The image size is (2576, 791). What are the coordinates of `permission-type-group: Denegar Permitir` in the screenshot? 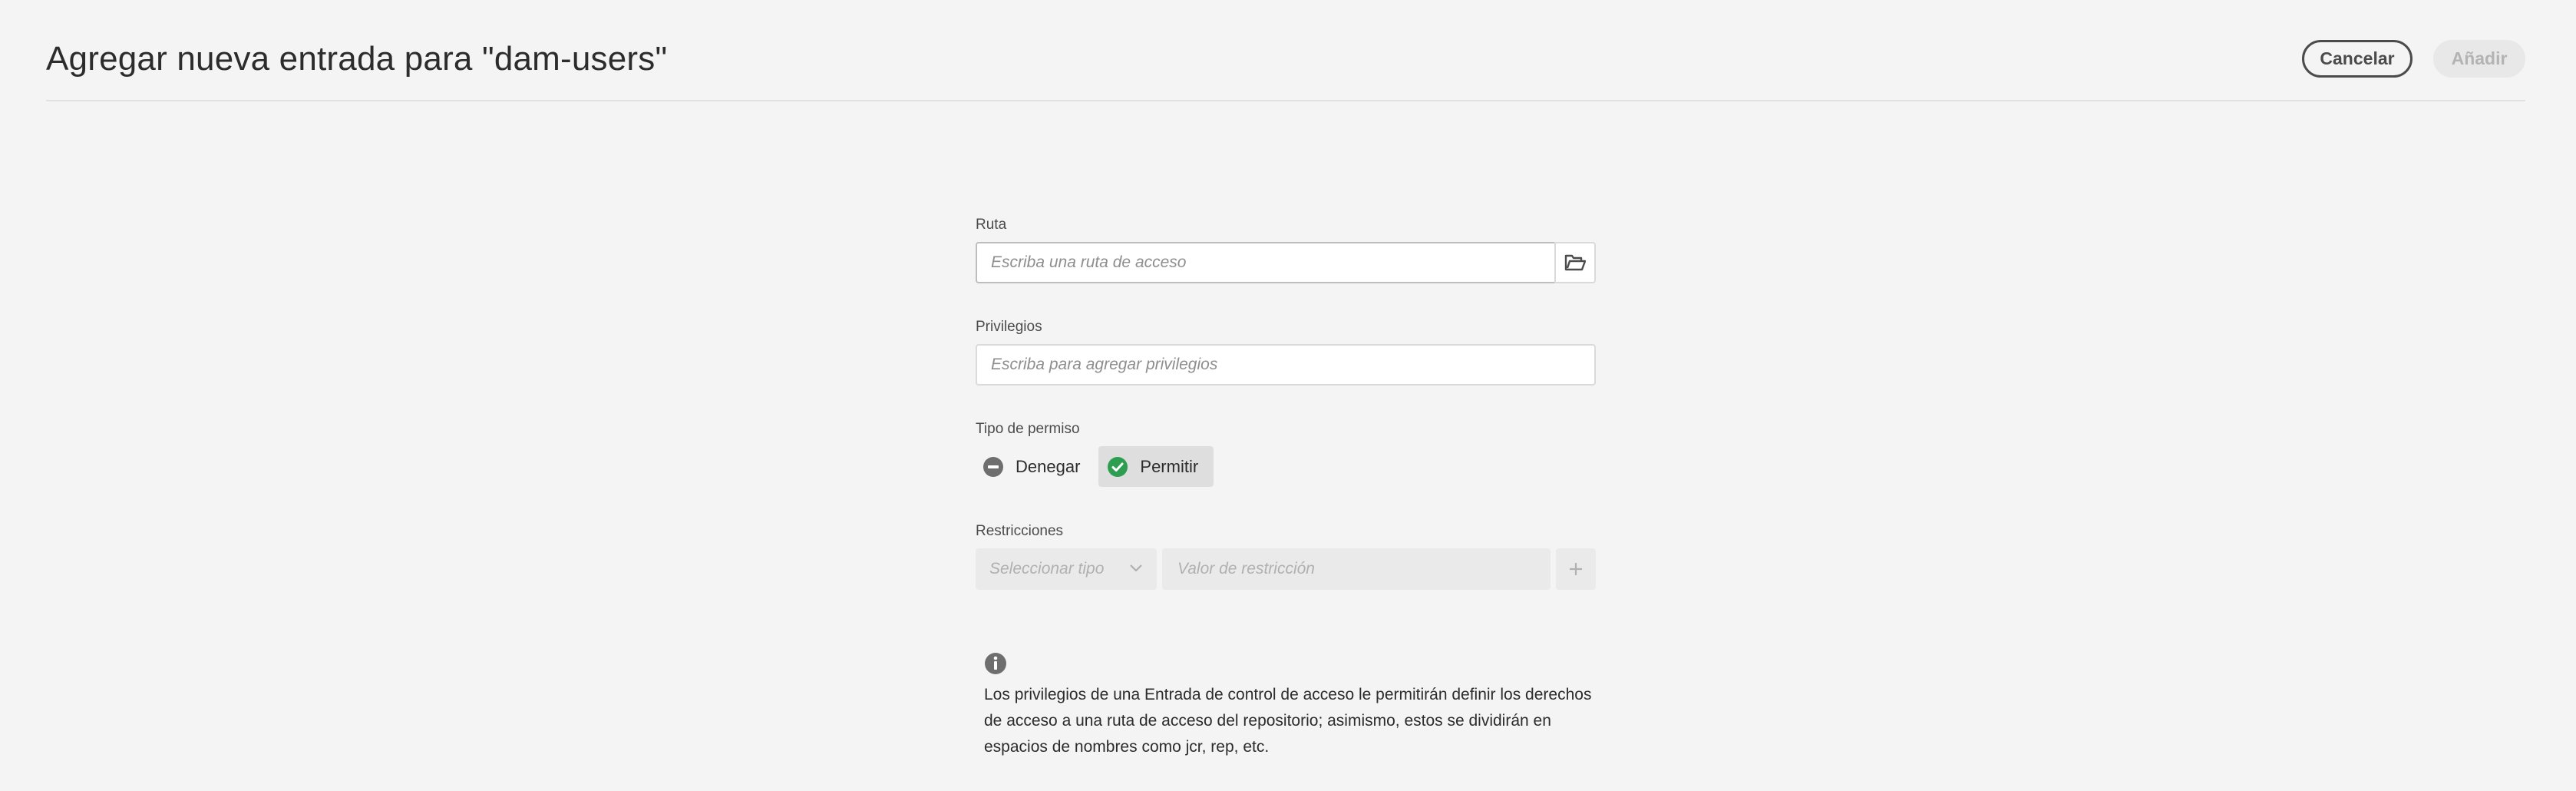 It's located at (1095, 467).